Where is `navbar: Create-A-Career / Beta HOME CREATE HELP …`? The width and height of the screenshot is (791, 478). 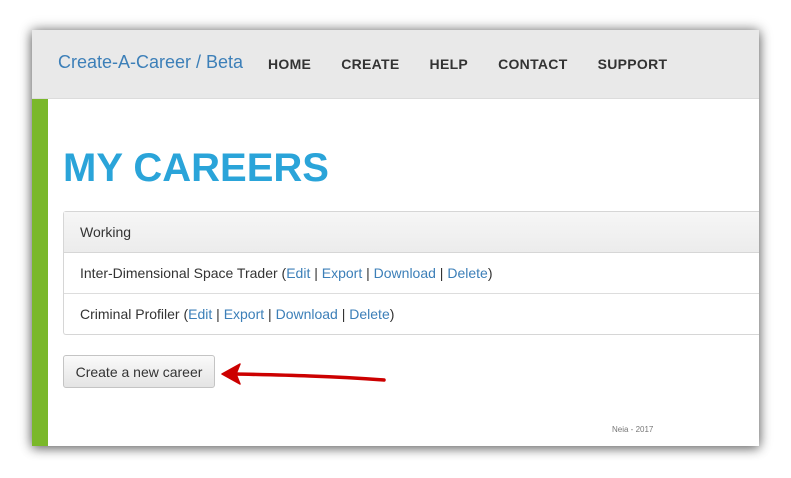
navbar: Create-A-Career / Beta HOME CREATE HELP … is located at coordinates (395, 64).